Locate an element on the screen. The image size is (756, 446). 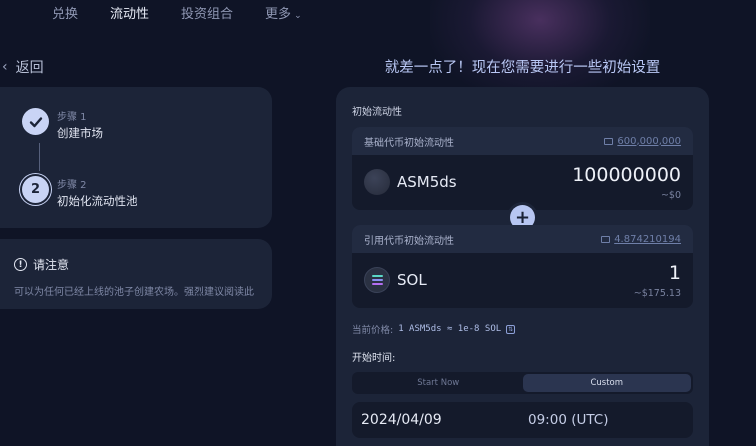
chevron-left-icon: ‹ is located at coordinates (5, 67).